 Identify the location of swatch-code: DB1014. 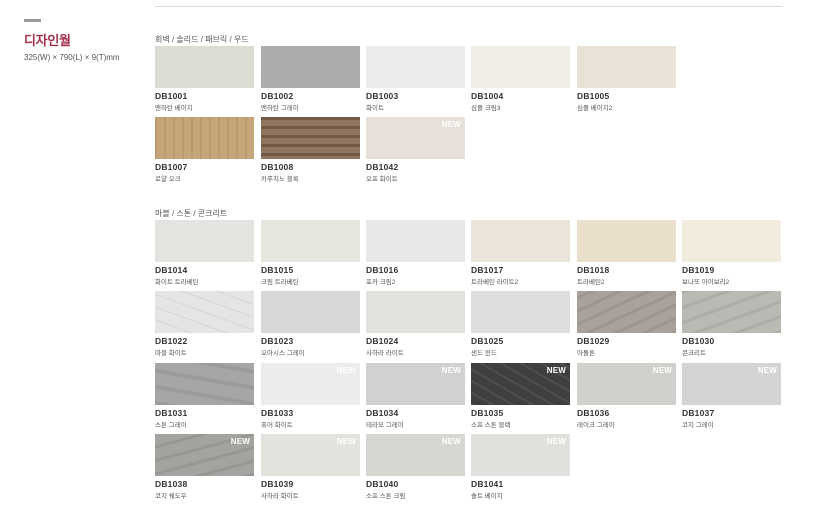
(171, 270).